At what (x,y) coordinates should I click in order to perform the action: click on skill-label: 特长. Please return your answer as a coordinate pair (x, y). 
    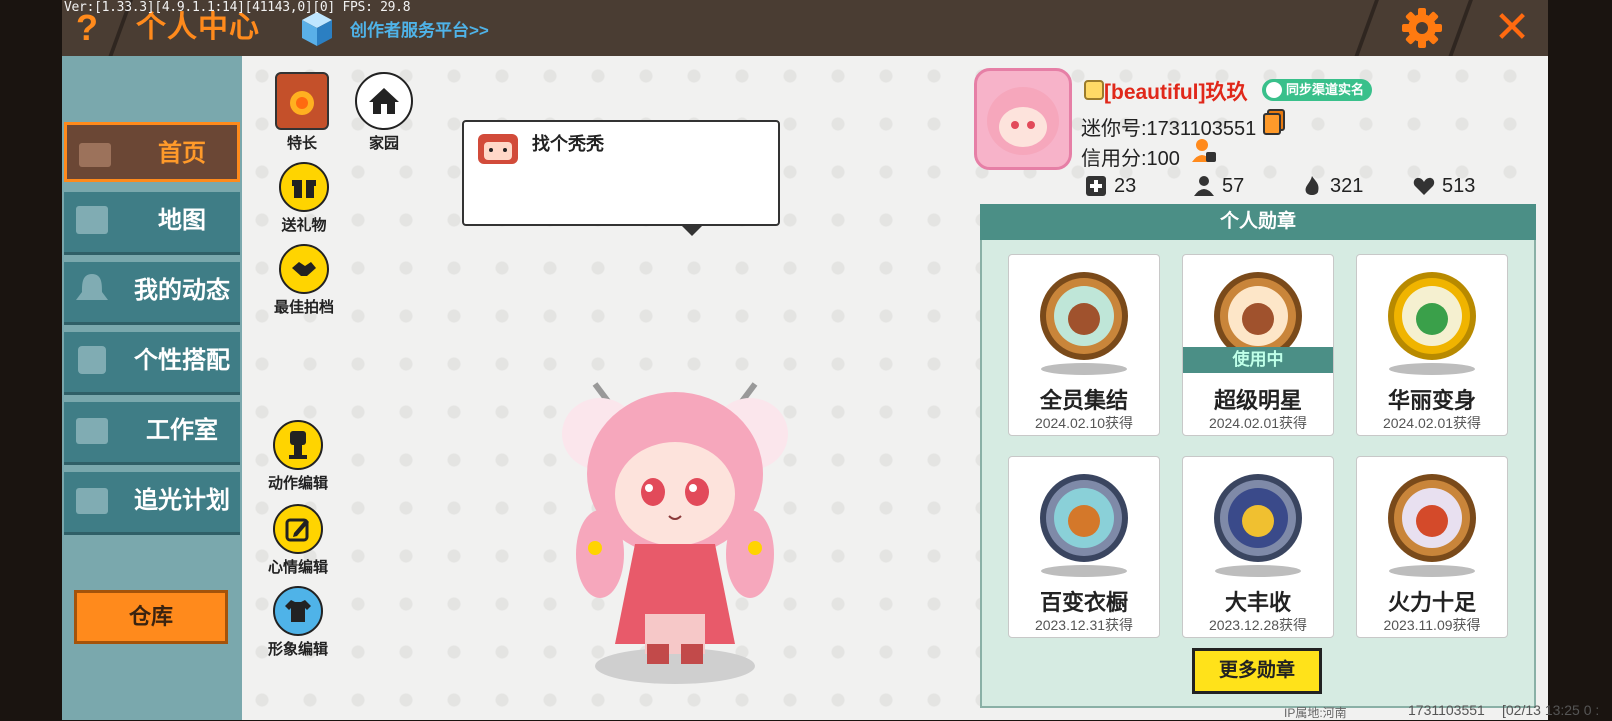
    Looking at the image, I should click on (301, 143).